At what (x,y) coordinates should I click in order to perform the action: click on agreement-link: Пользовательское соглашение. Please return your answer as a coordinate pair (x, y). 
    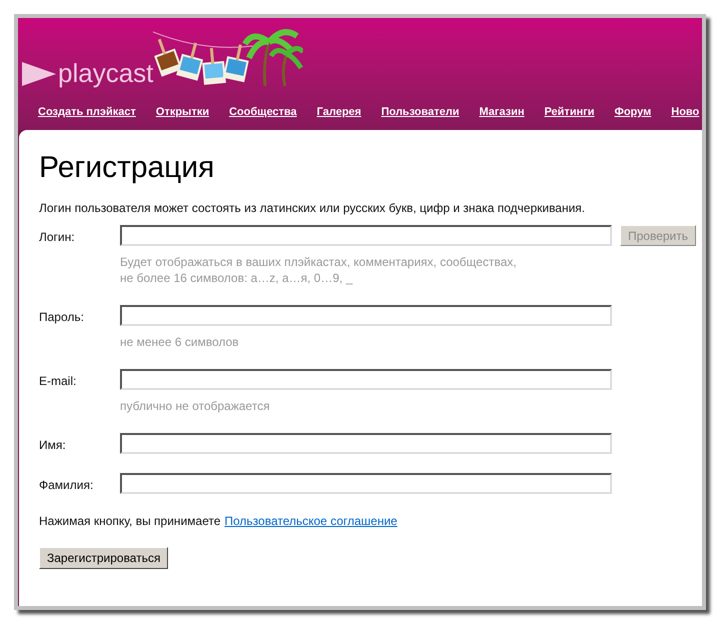
    Looking at the image, I should click on (311, 521).